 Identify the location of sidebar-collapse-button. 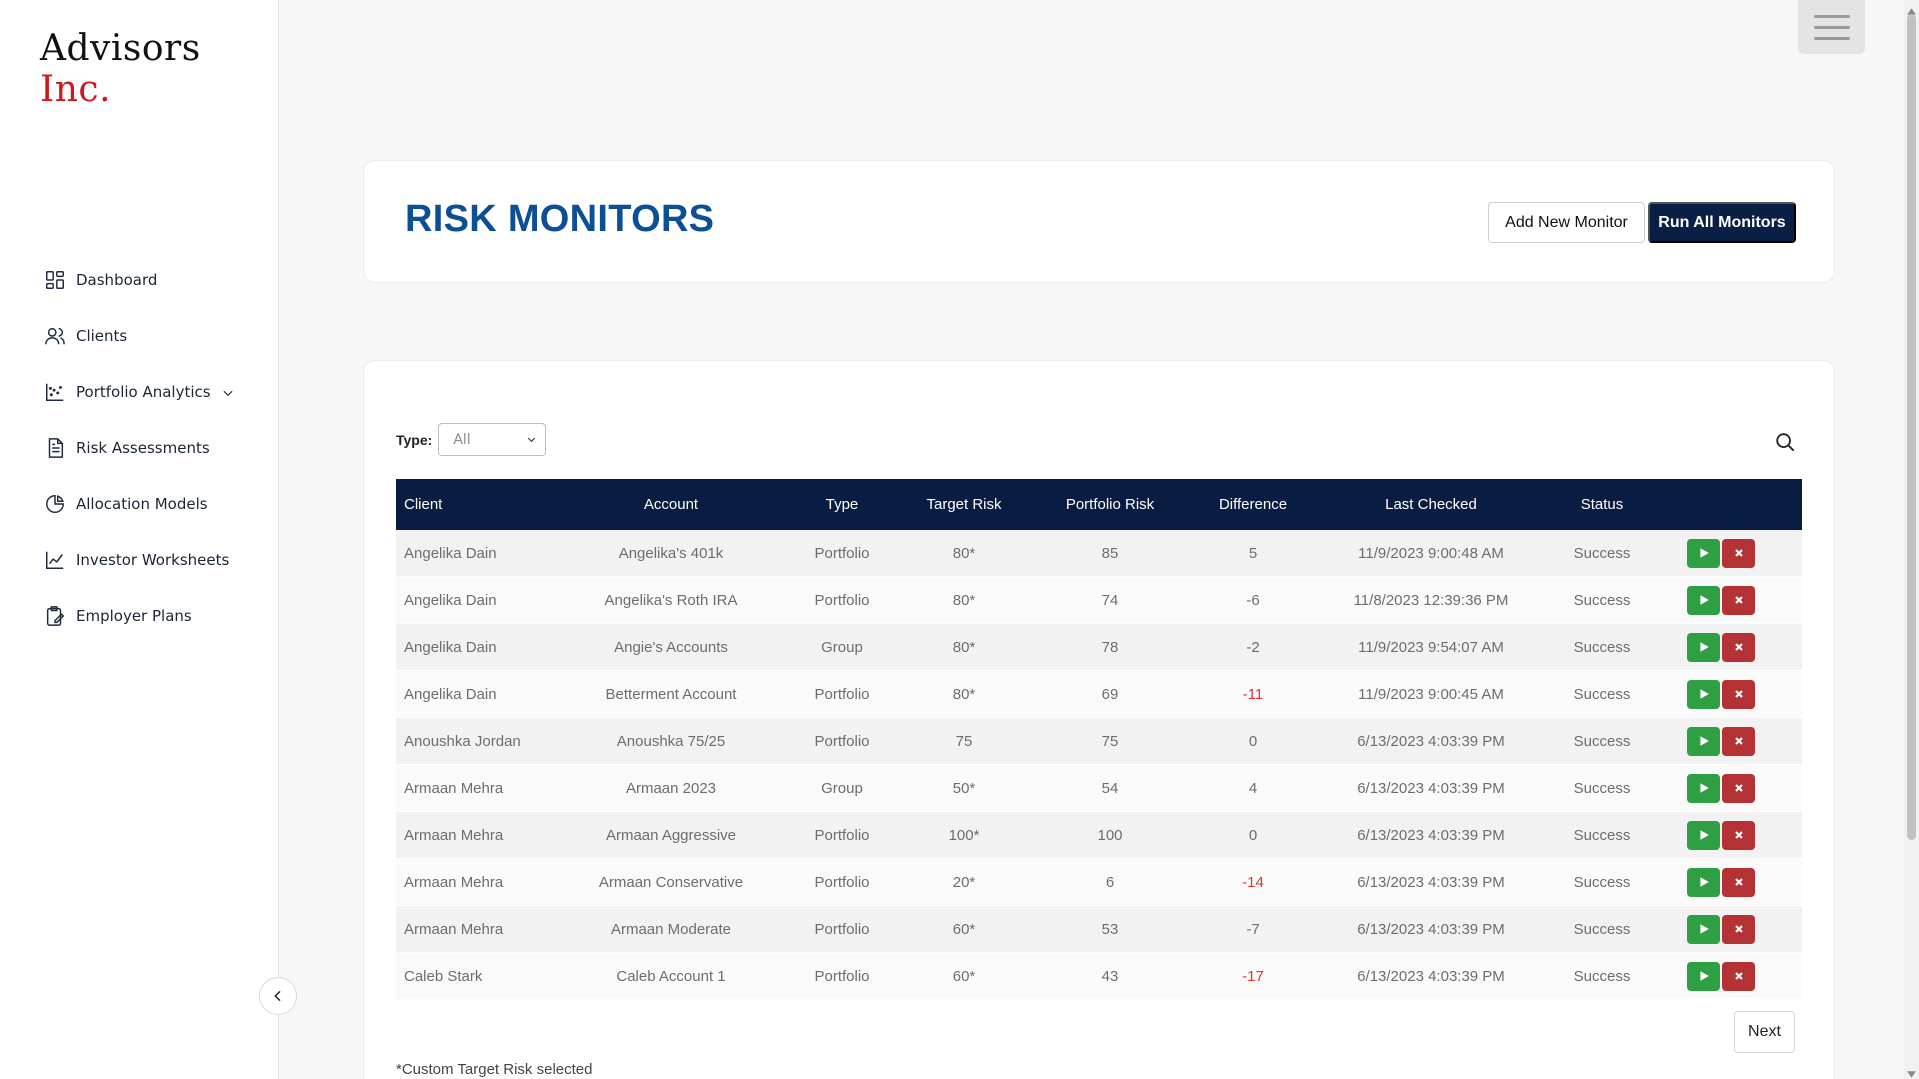
(278, 996).